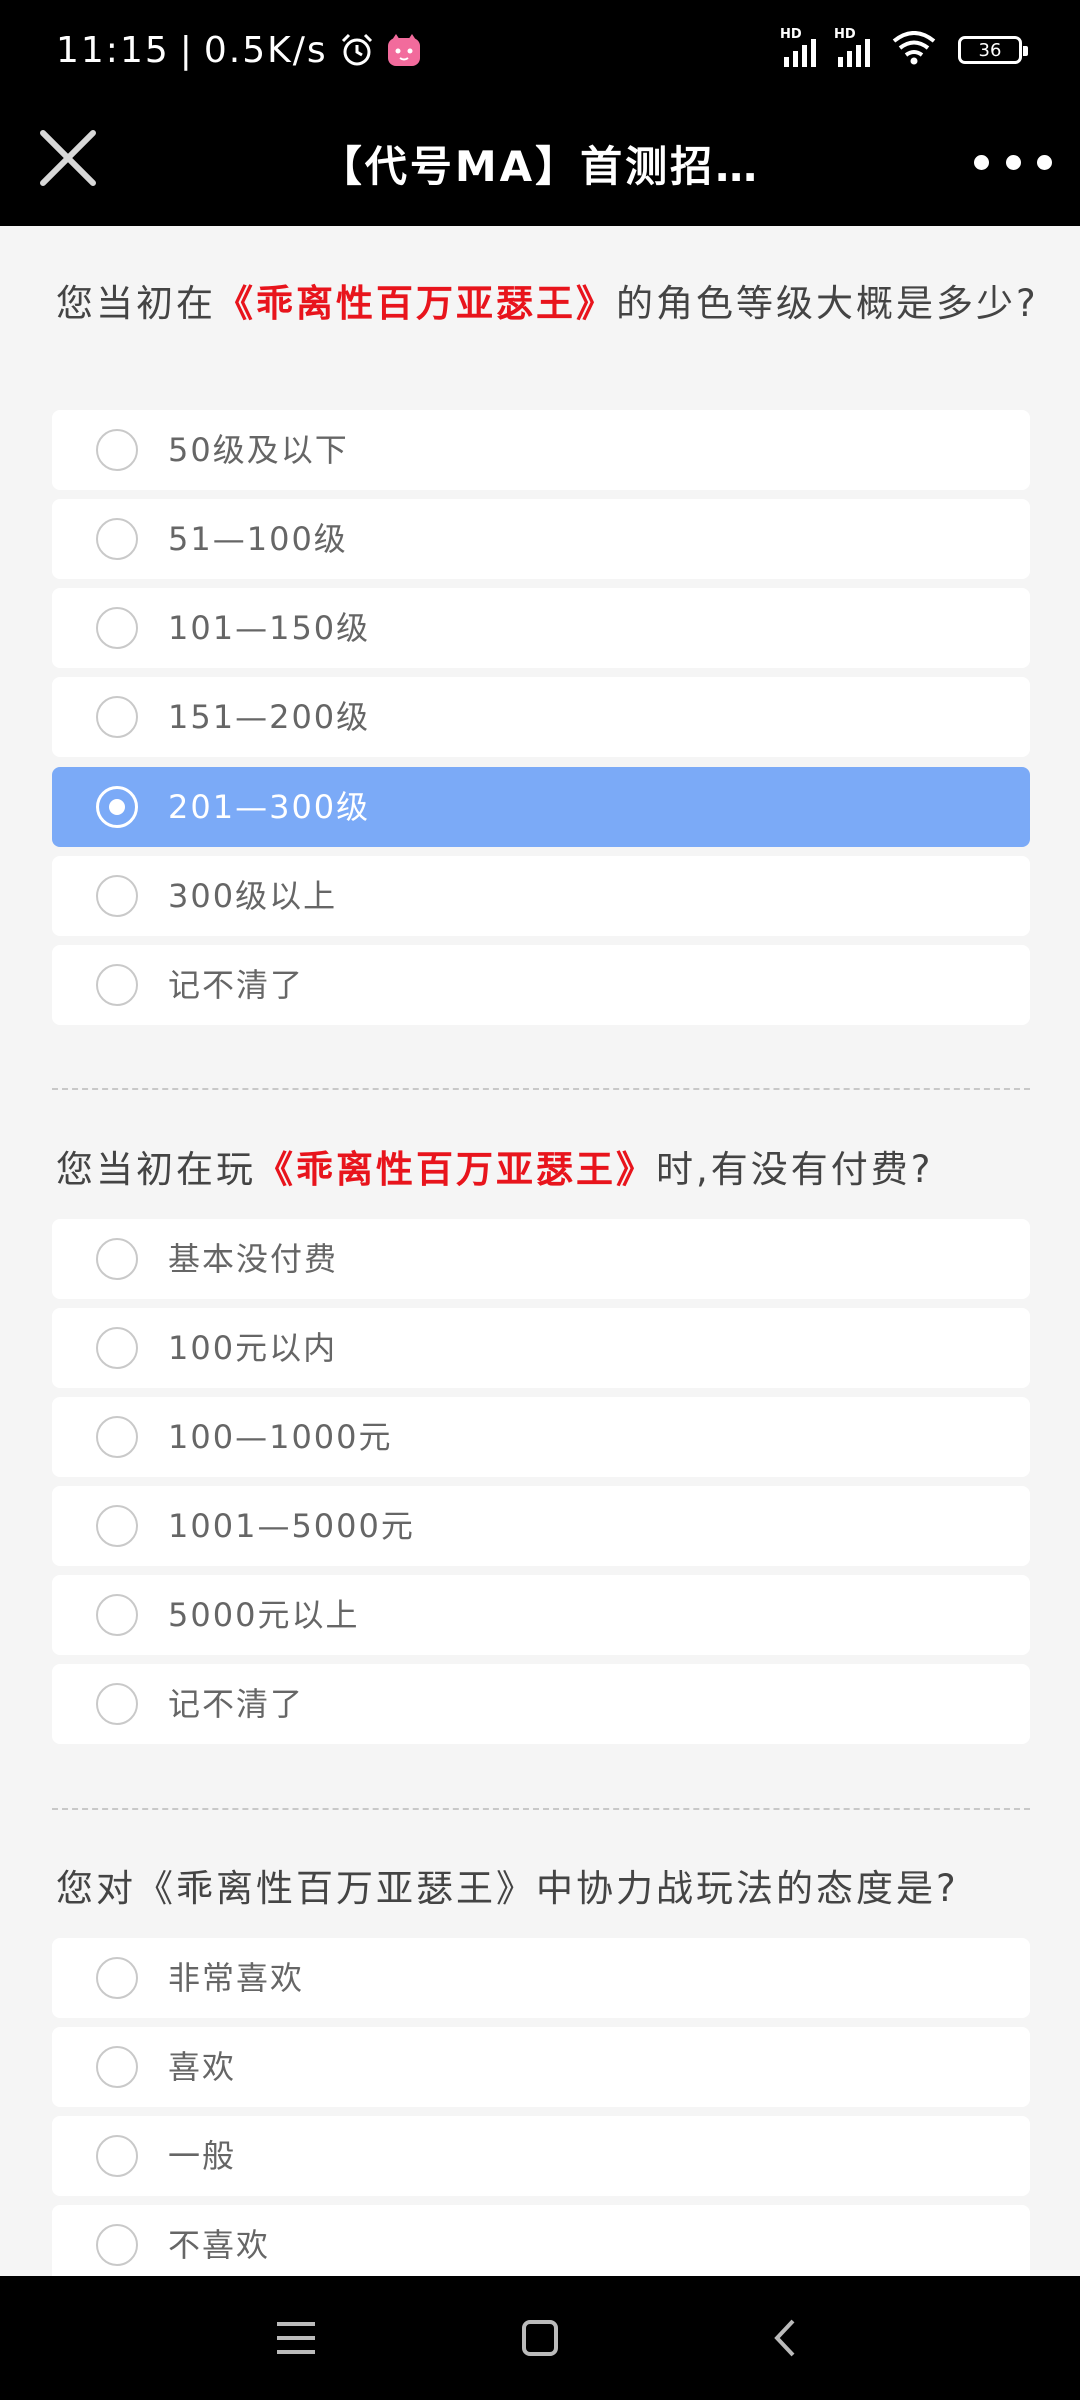 The height and width of the screenshot is (2400, 1080). What do you see at coordinates (253, 1348) in the screenshot?
I see `option-label: 100元以内` at bounding box center [253, 1348].